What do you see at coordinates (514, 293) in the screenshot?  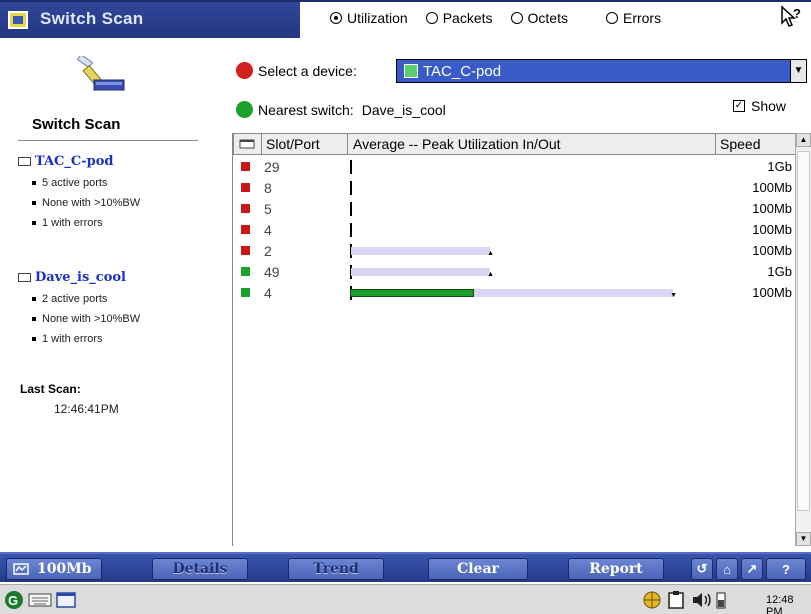 I see `table-row: 4 ▼ 100Mb` at bounding box center [514, 293].